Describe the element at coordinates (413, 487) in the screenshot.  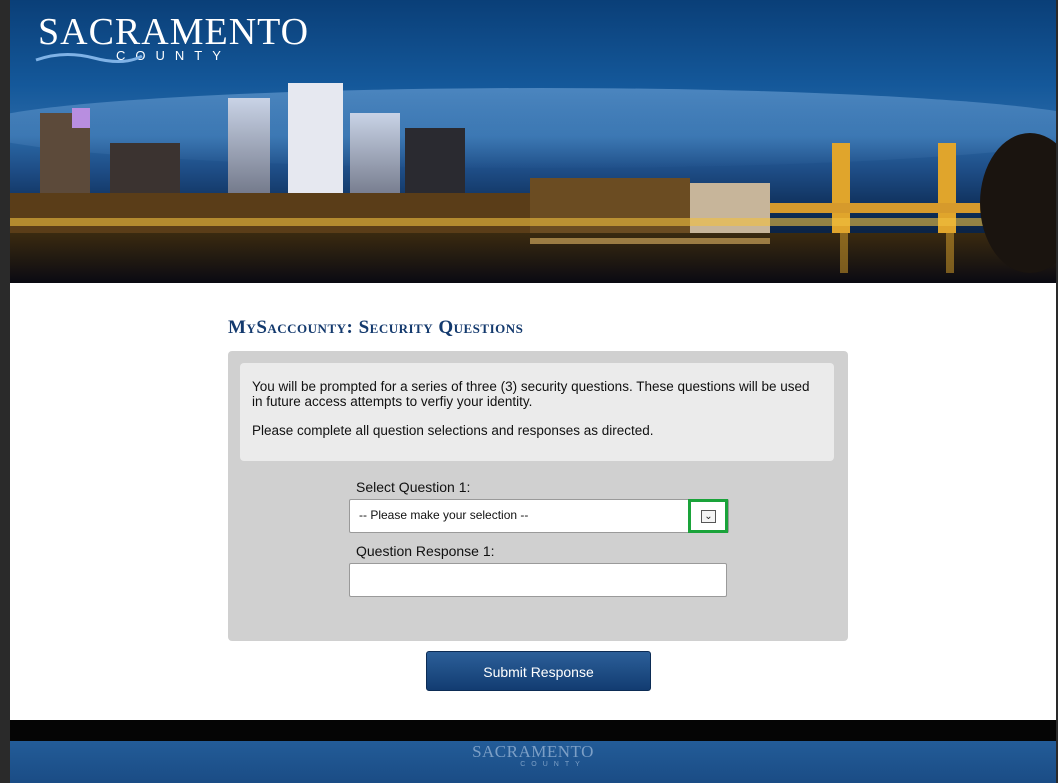
I see `select-question-label: Select Question 1:` at that location.